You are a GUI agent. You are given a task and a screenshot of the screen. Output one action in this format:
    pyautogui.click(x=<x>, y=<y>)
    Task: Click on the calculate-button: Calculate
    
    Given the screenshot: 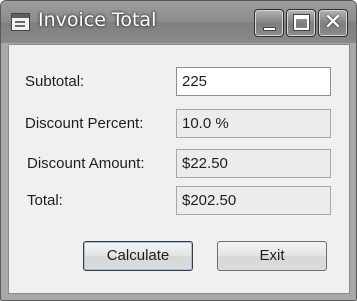 What is the action you would take?
    pyautogui.click(x=138, y=256)
    